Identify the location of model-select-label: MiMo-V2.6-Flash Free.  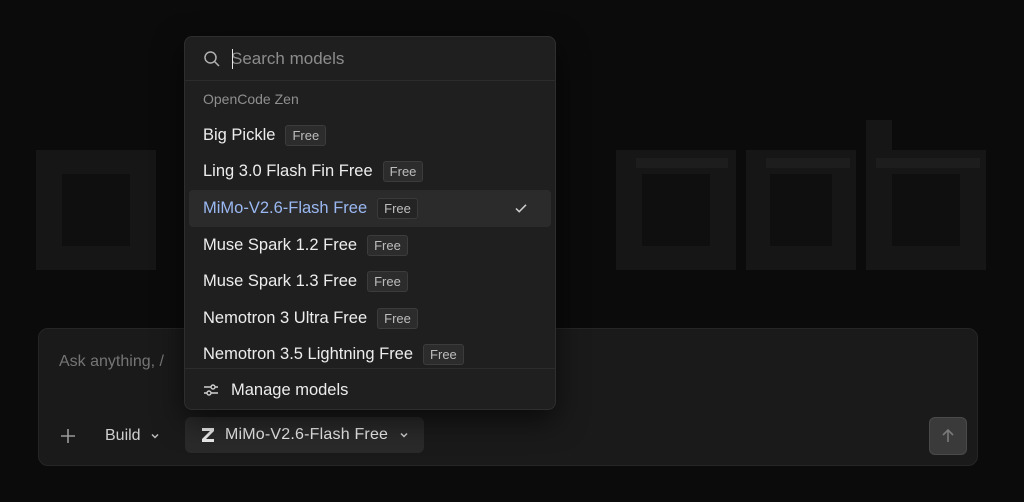
(307, 434).